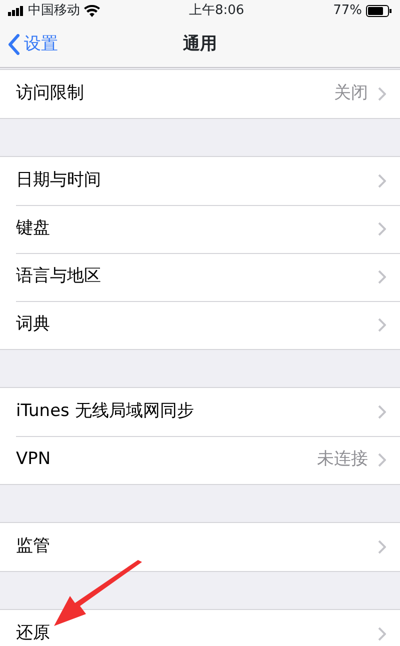 The width and height of the screenshot is (400, 646). Describe the element at coordinates (34, 460) in the screenshot. I see `row-label: VPN` at that location.